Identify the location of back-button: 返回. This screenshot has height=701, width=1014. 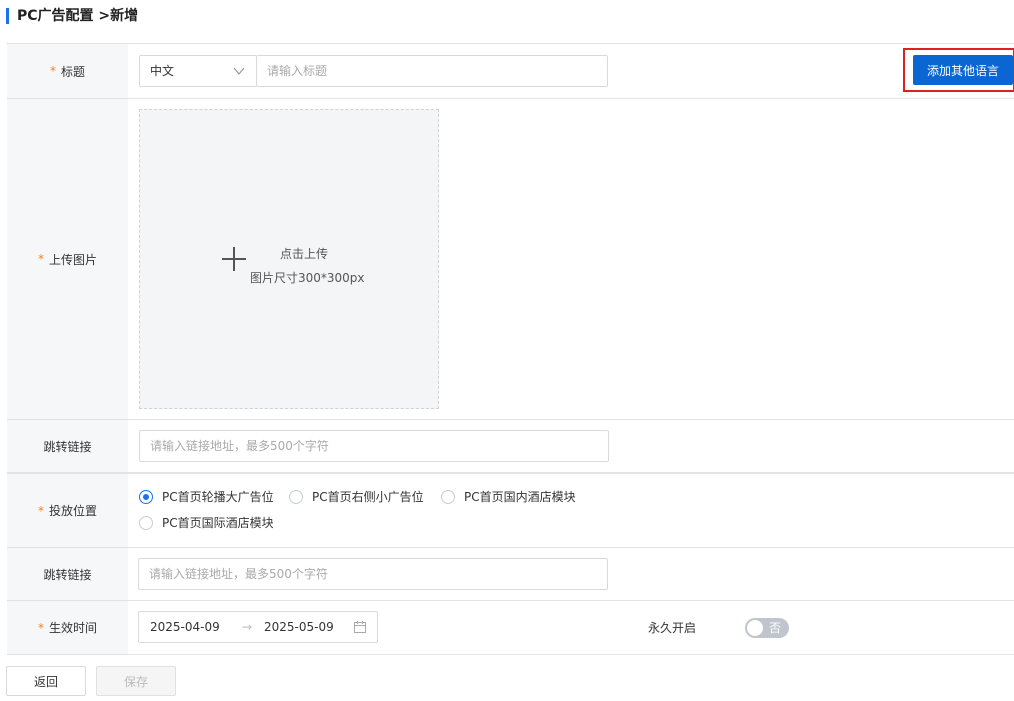
(46, 681).